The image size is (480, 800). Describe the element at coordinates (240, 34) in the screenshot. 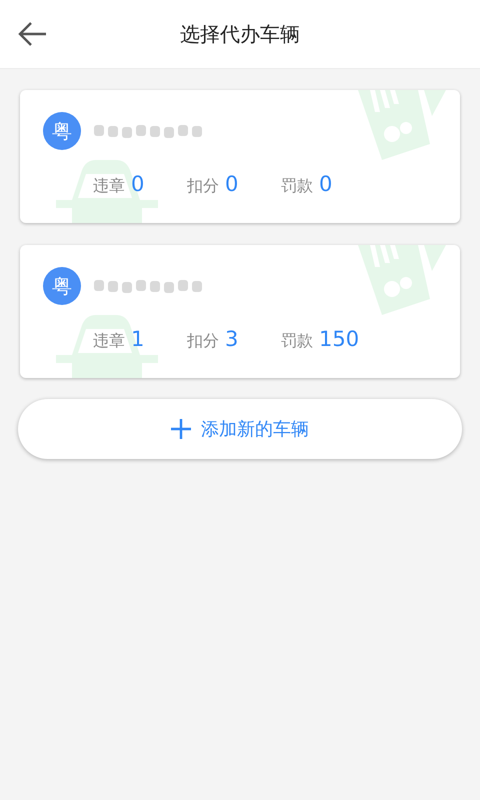

I see `page-title: 选择代办车辆` at that location.